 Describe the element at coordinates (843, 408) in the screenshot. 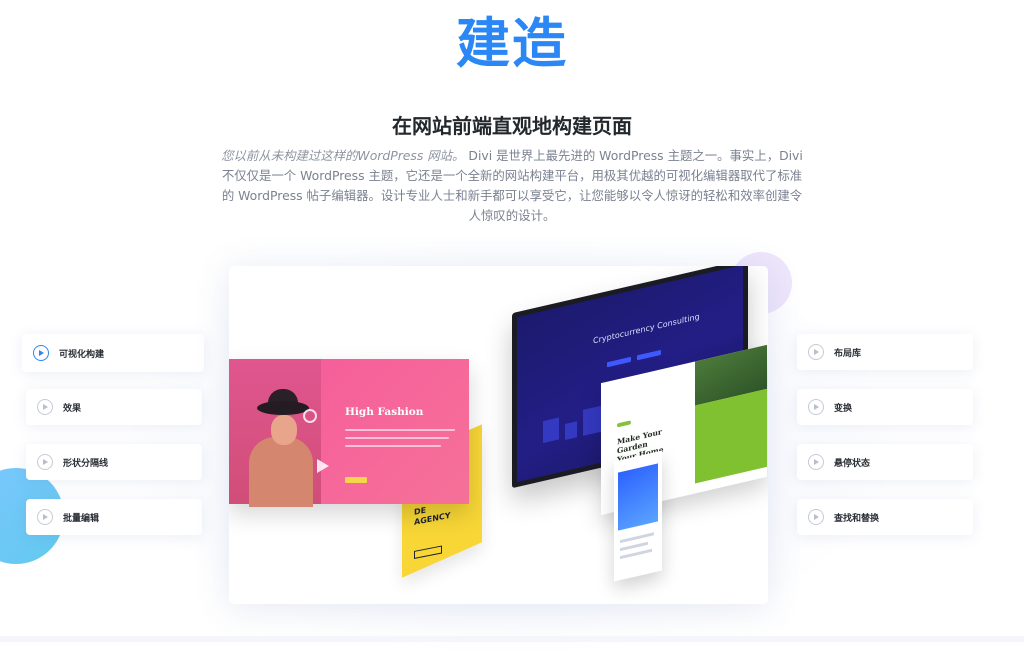

I see `feature-label: 变换` at that location.